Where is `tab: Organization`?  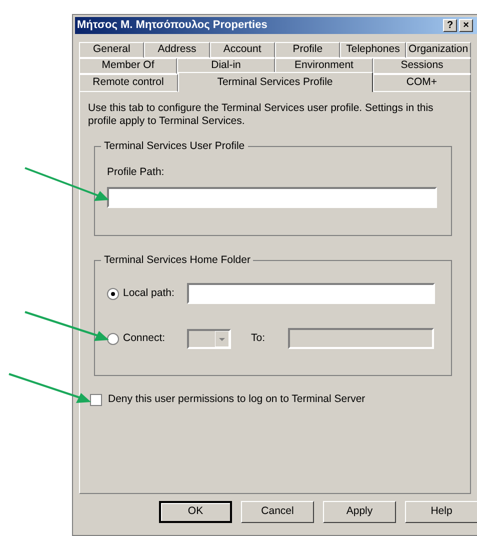 tab: Organization is located at coordinates (438, 50).